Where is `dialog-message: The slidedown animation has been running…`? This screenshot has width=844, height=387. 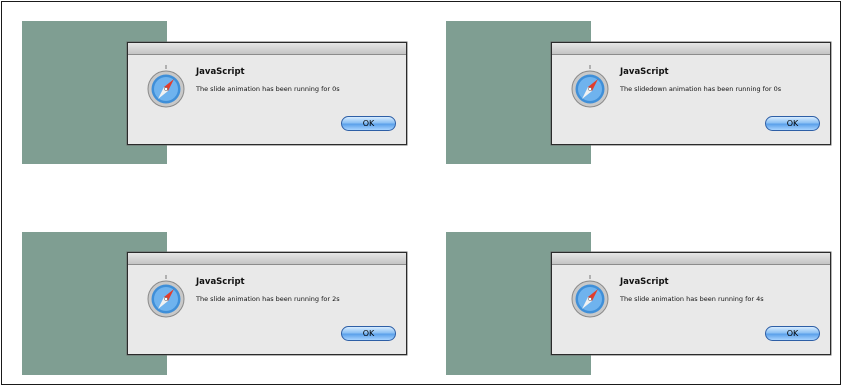
dialog-message: The slidedown animation has been running… is located at coordinates (701, 89).